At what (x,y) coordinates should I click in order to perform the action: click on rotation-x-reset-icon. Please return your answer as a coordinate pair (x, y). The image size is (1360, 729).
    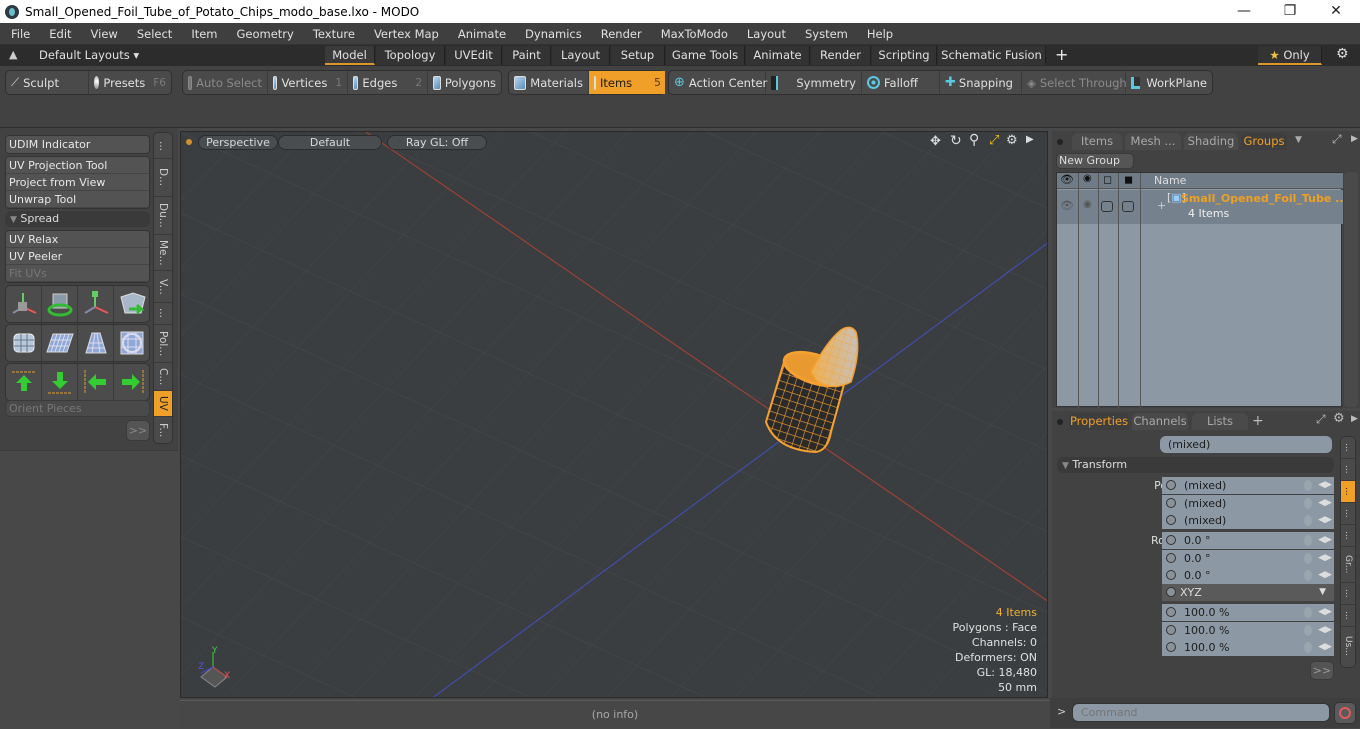
    Looking at the image, I should click on (1308, 540).